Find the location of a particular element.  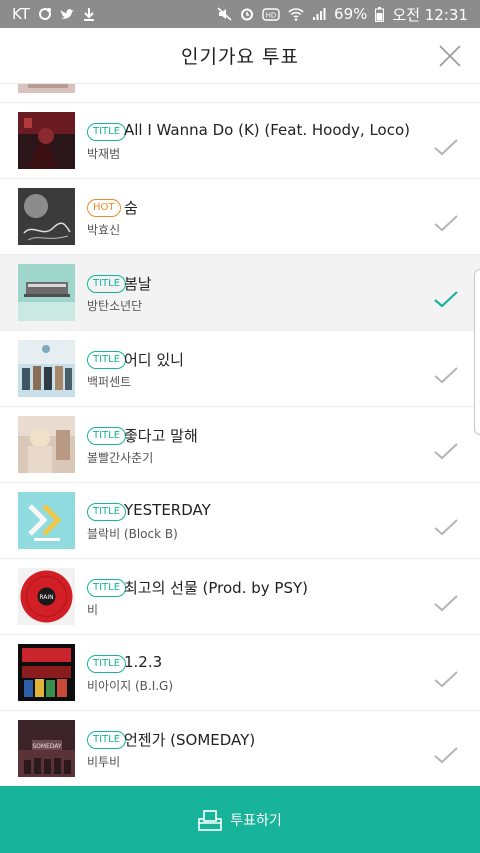

download-icon is located at coordinates (89, 14).